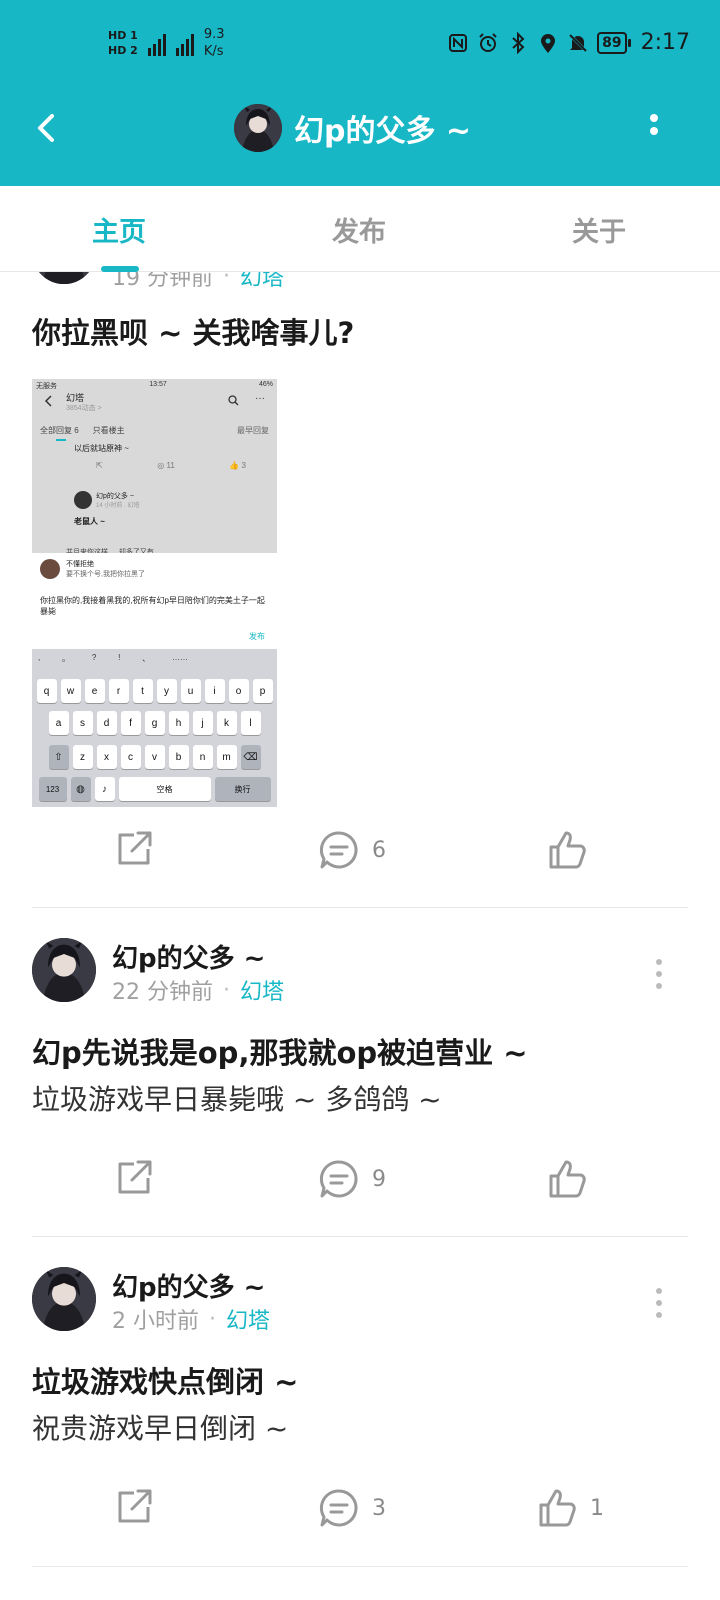 Image resolution: width=720 pixels, height=1600 pixels. What do you see at coordinates (237, 1099) in the screenshot?
I see `post-body: 垃圾游戏早日暴毙哦 ~ 多鸽鸽 ~` at bounding box center [237, 1099].